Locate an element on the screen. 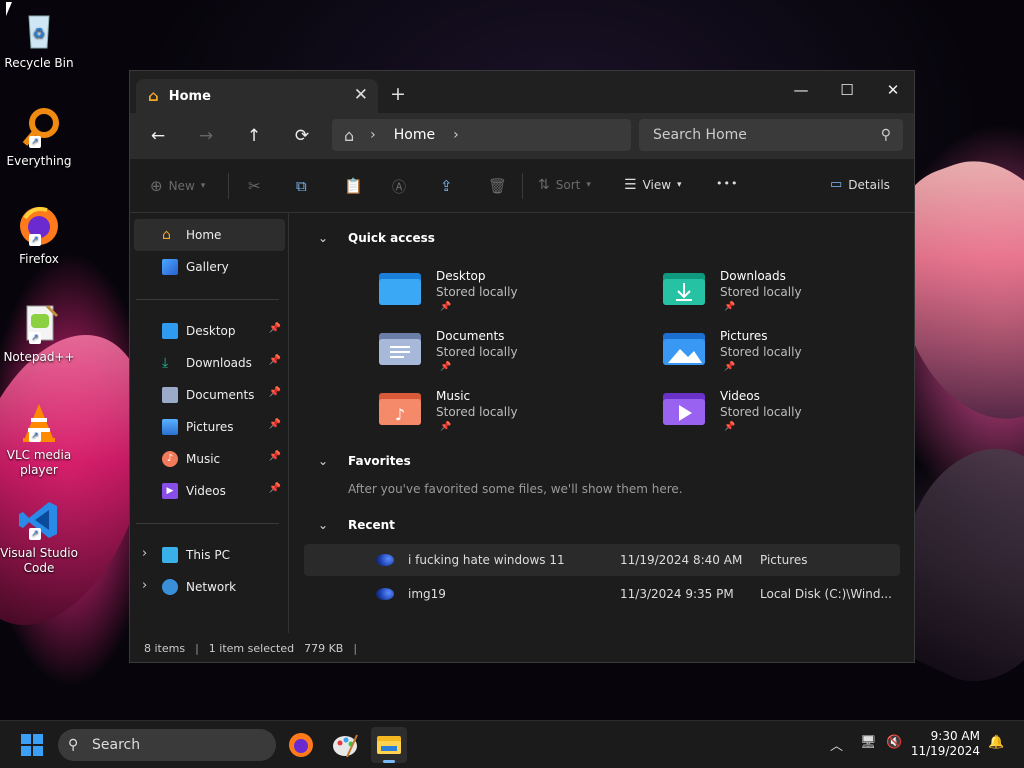  quick-access-item: Documents Stored locally 📌 is located at coordinates (498, 357).